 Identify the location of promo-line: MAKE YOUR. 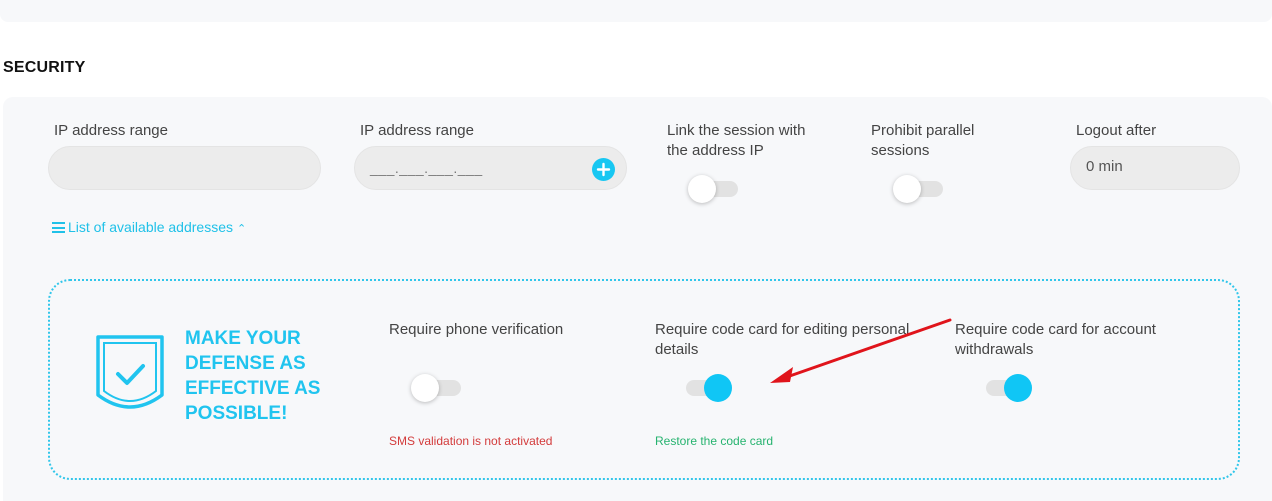
(243, 338).